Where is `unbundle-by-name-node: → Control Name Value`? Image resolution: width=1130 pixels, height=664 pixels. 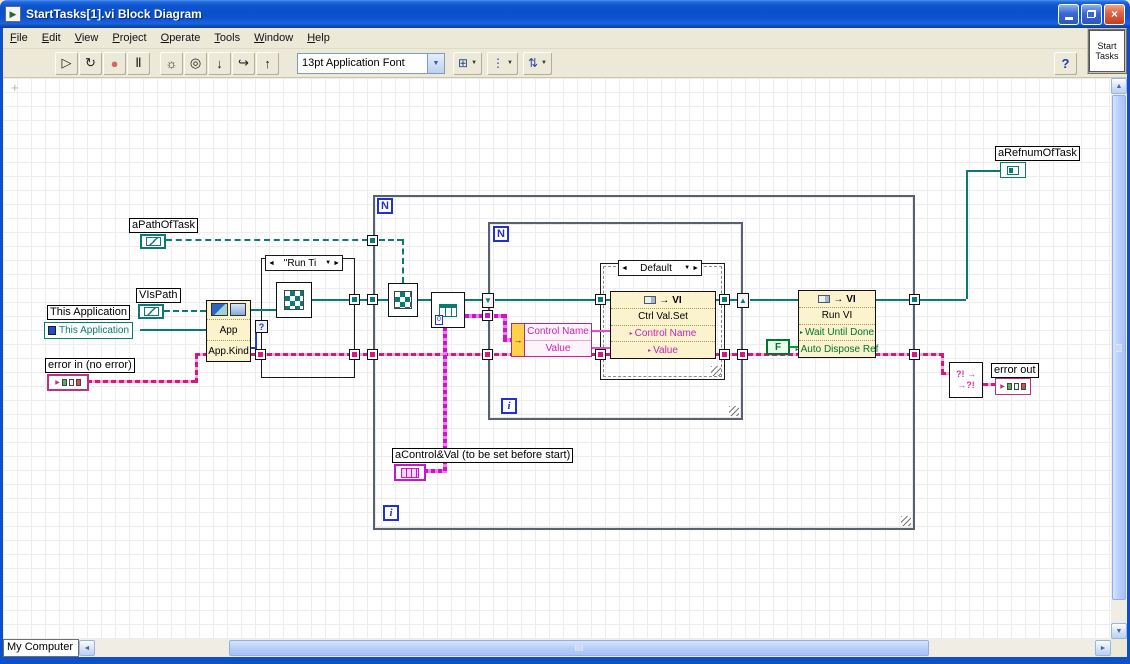 unbundle-by-name-node: → Control Name Value is located at coordinates (551, 340).